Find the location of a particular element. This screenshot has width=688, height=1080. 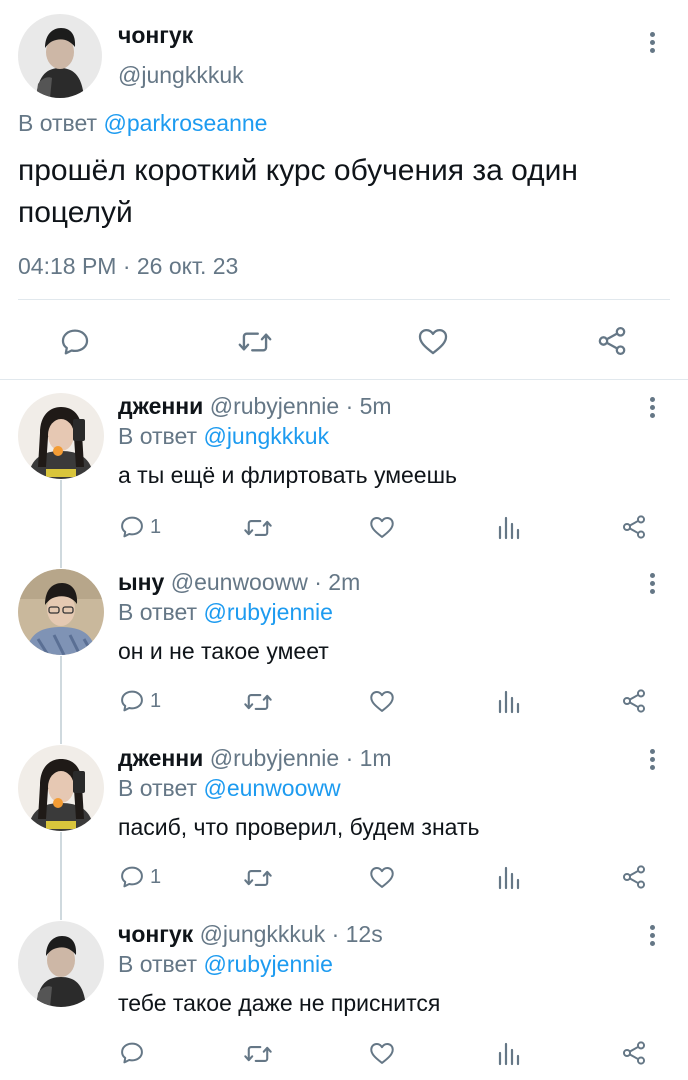

reply-mention-link: @parkroseanne is located at coordinates (185, 123).